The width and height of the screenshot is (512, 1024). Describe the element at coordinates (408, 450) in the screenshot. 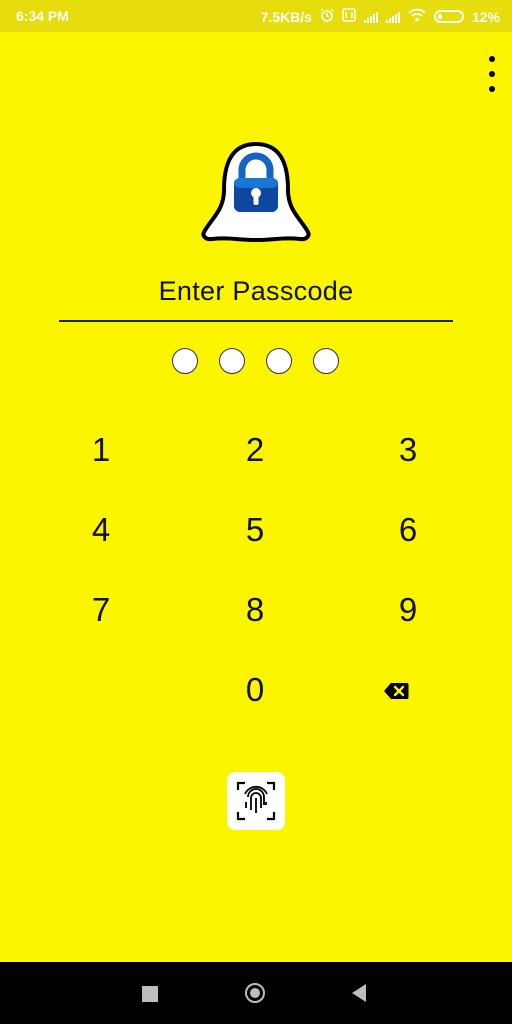

I see `key-3: 3` at that location.